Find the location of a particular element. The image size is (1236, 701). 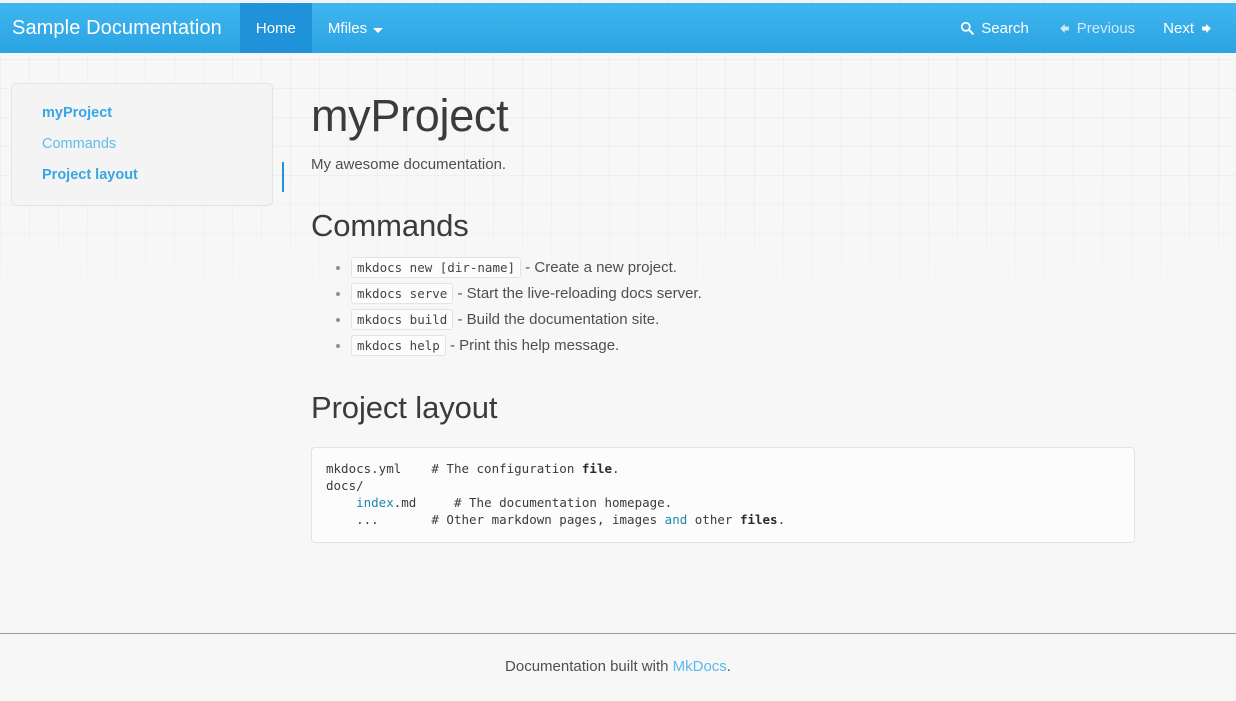

code-path: mkdocs.yml is located at coordinates (364, 468).